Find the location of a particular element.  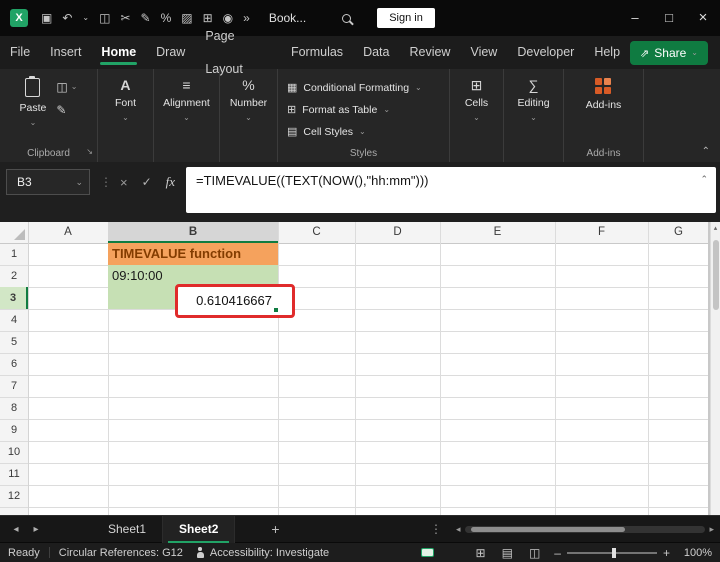

column-header-d: D is located at coordinates (397, 232).